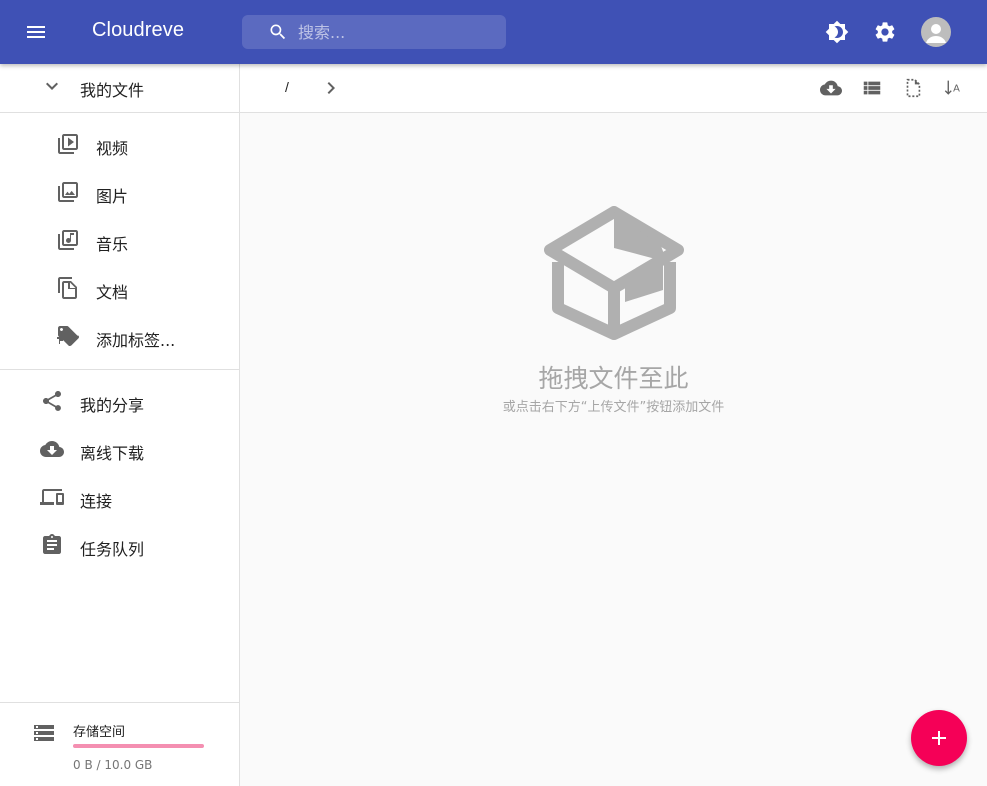  I want to click on sidebar-item-task-queue: 任务队列, so click(119, 545).